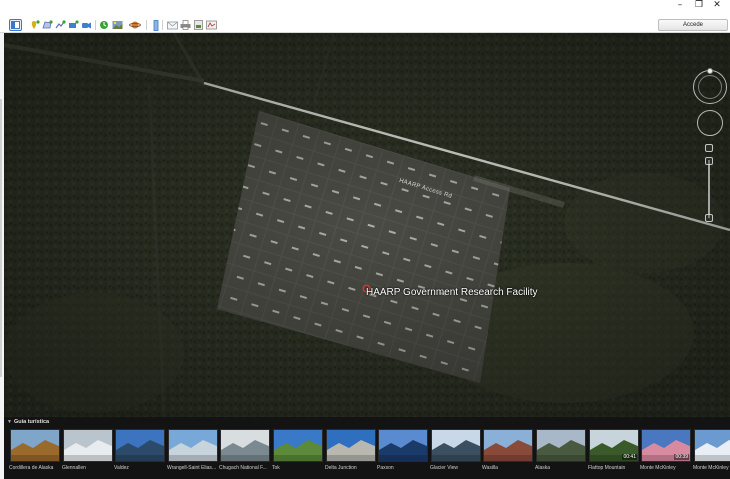 The image size is (730, 479). I want to click on save-image-button, so click(198, 25).